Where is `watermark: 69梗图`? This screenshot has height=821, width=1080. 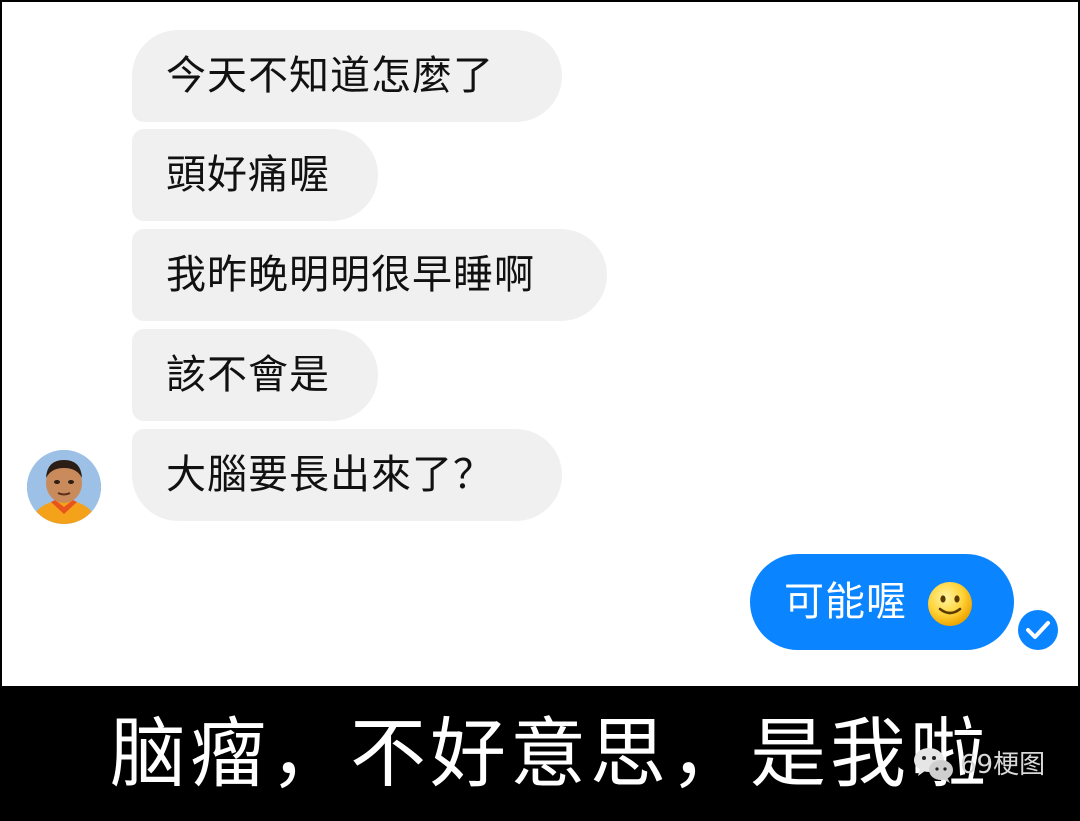 watermark: 69梗图 is located at coordinates (982, 765).